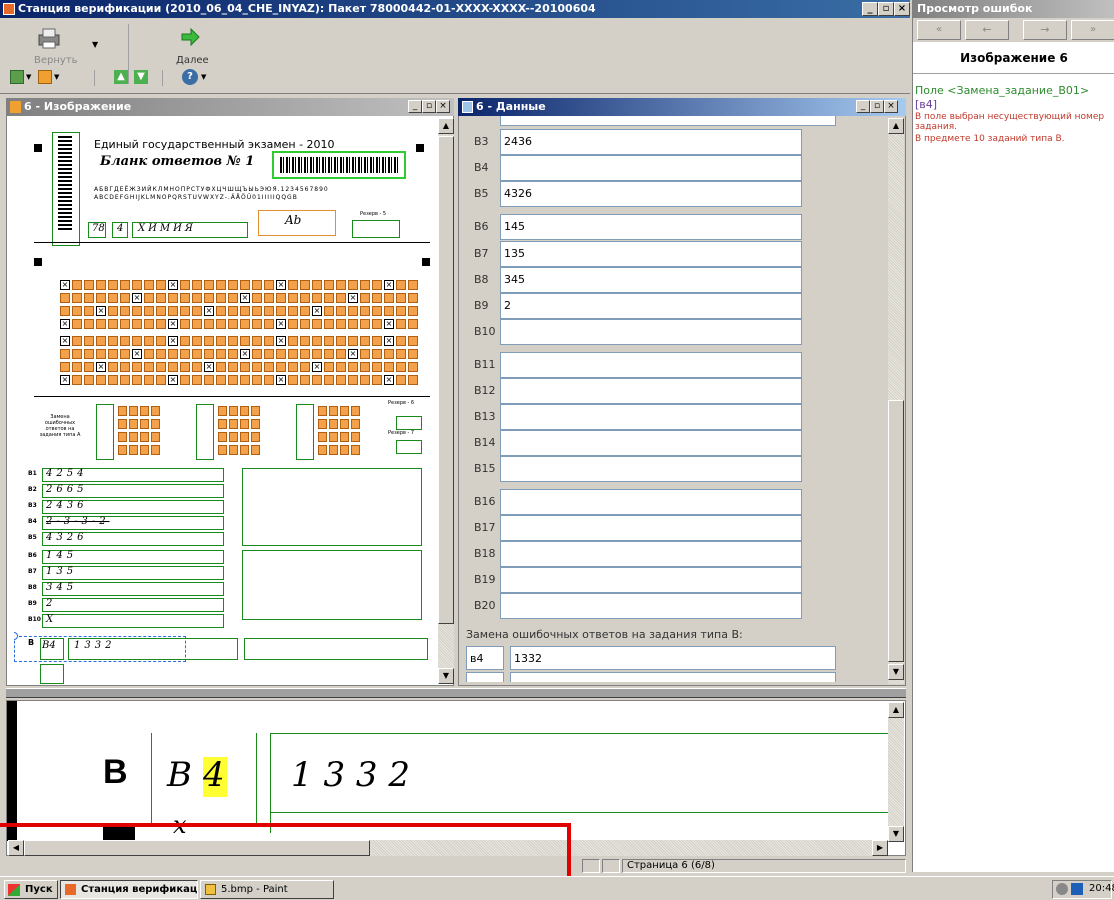 This screenshot has height=900, width=1114. Describe the element at coordinates (1062, 889) in the screenshot. I see `tray-clock-icon` at that location.